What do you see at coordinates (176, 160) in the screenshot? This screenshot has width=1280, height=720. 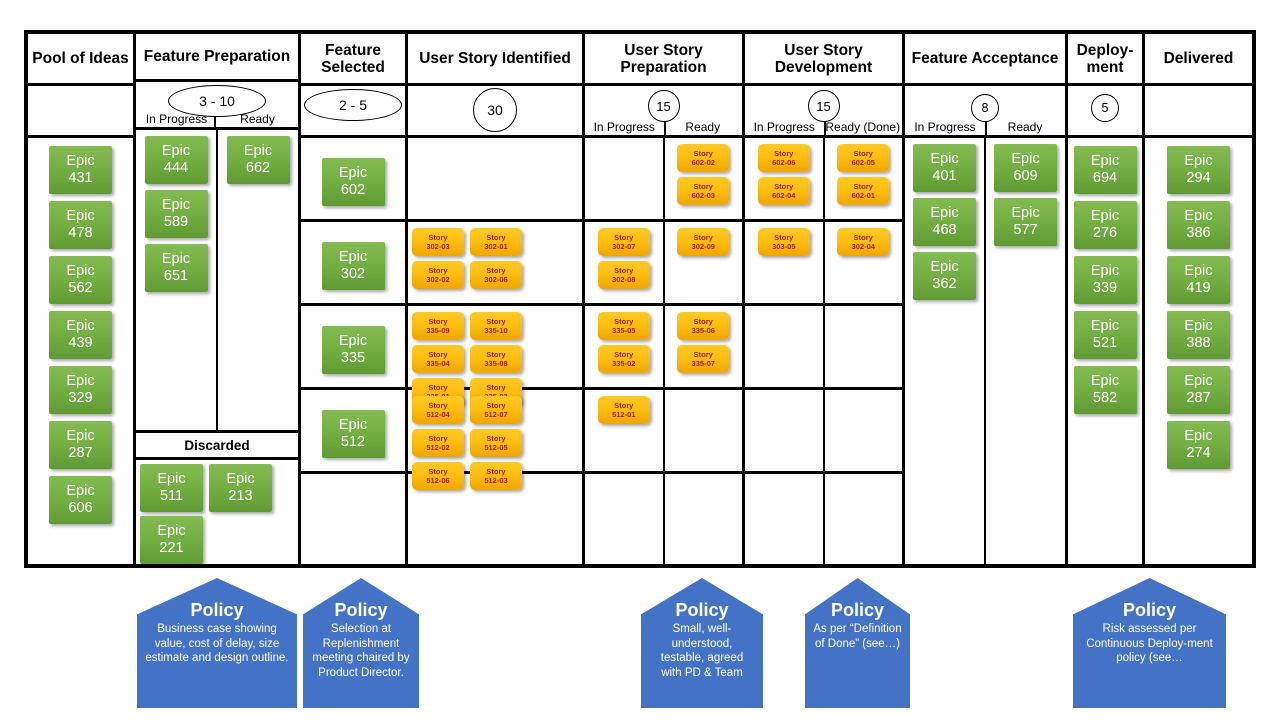 I see `epic-card: Epic 444` at bounding box center [176, 160].